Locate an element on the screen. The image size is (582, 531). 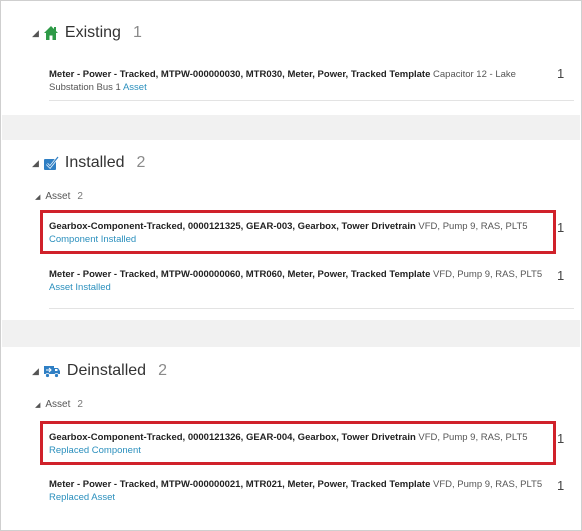
section-count: 1 is located at coordinates (137, 32).